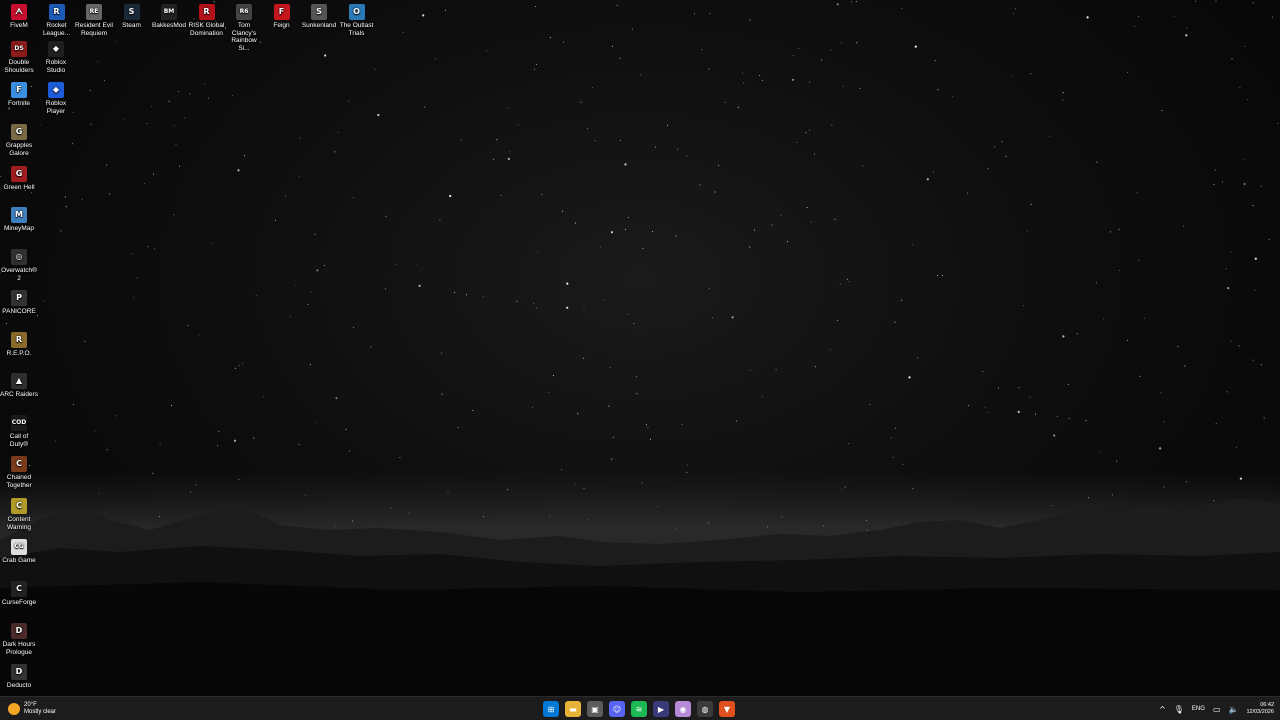 The image size is (1280, 720). What do you see at coordinates (19, 25) in the screenshot?
I see `desktop-icon-label: FiveM` at bounding box center [19, 25].